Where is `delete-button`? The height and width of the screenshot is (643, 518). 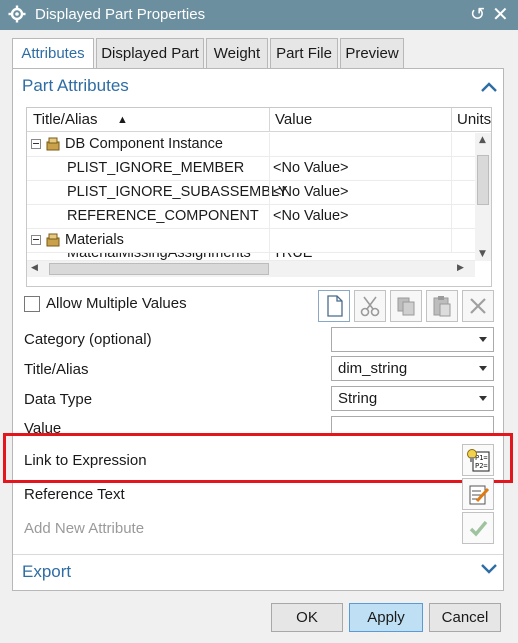
delete-button is located at coordinates (478, 306).